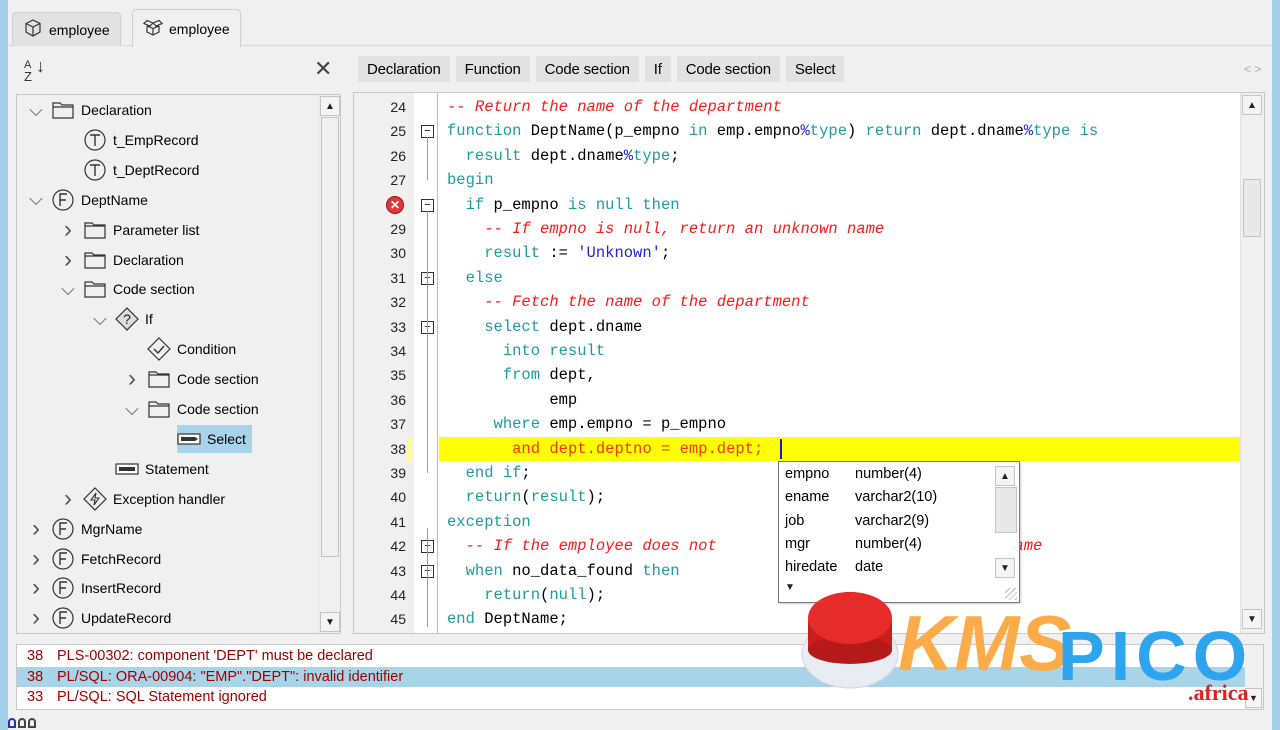  Describe the element at coordinates (129, 140) in the screenshot. I see `tree-item: t_EmpRecord` at that location.